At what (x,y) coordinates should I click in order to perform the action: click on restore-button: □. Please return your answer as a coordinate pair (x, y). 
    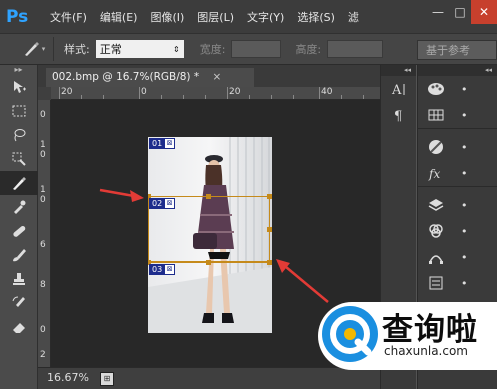
    Looking at the image, I should click on (460, 12).